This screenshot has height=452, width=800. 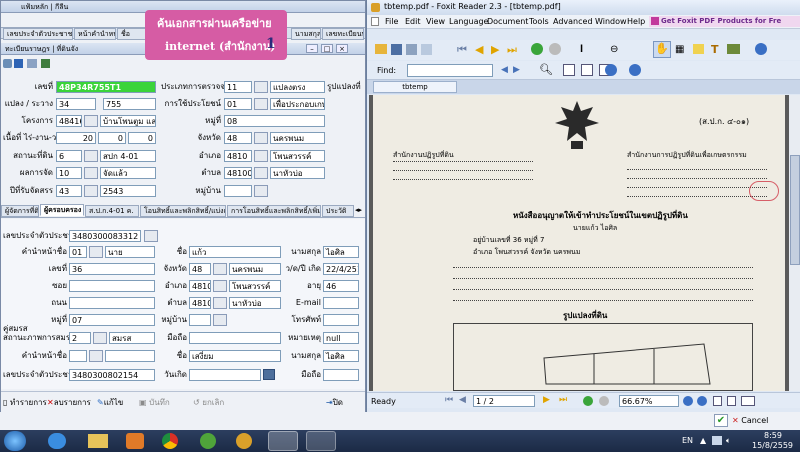 What do you see at coordinates (132, 338) in the screenshot?
I see `marital-text: สมรส` at bounding box center [132, 338].